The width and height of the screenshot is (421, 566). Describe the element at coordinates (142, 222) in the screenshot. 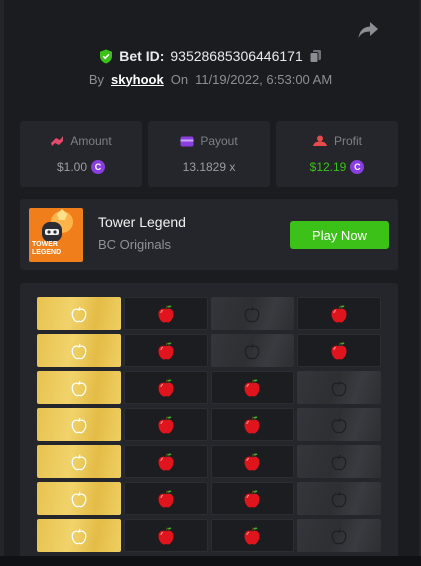

I see `game-title: Tower Legend` at that location.